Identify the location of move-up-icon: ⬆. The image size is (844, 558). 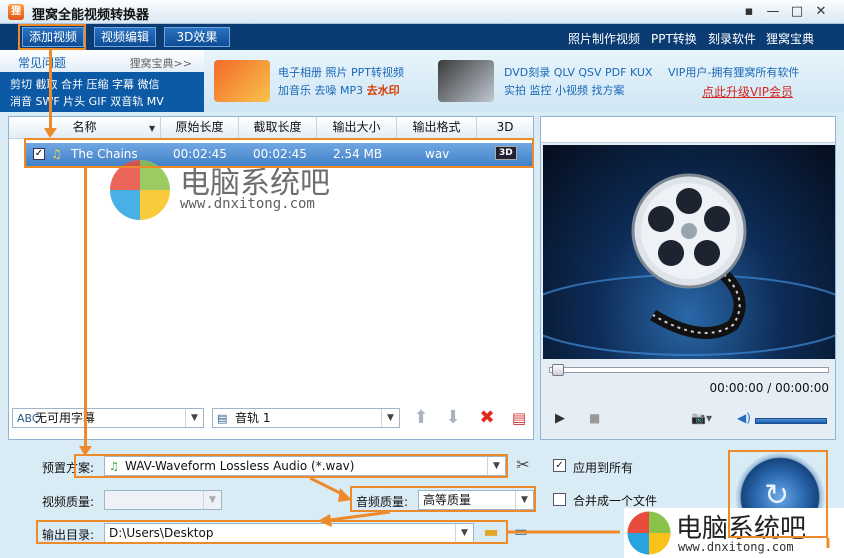
(421, 418).